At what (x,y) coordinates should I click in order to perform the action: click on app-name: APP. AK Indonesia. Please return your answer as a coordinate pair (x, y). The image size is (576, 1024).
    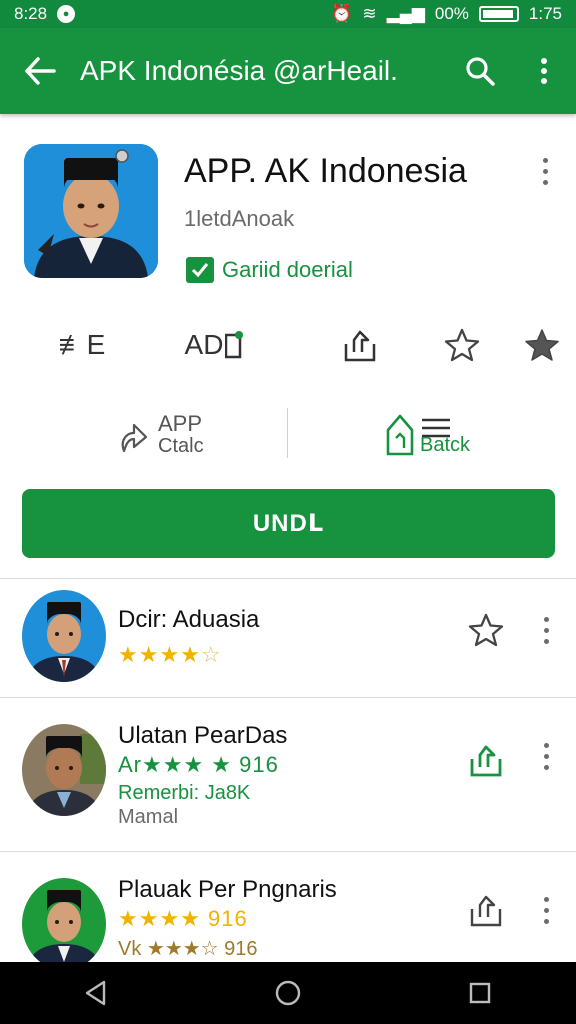
    Looking at the image, I should click on (325, 171).